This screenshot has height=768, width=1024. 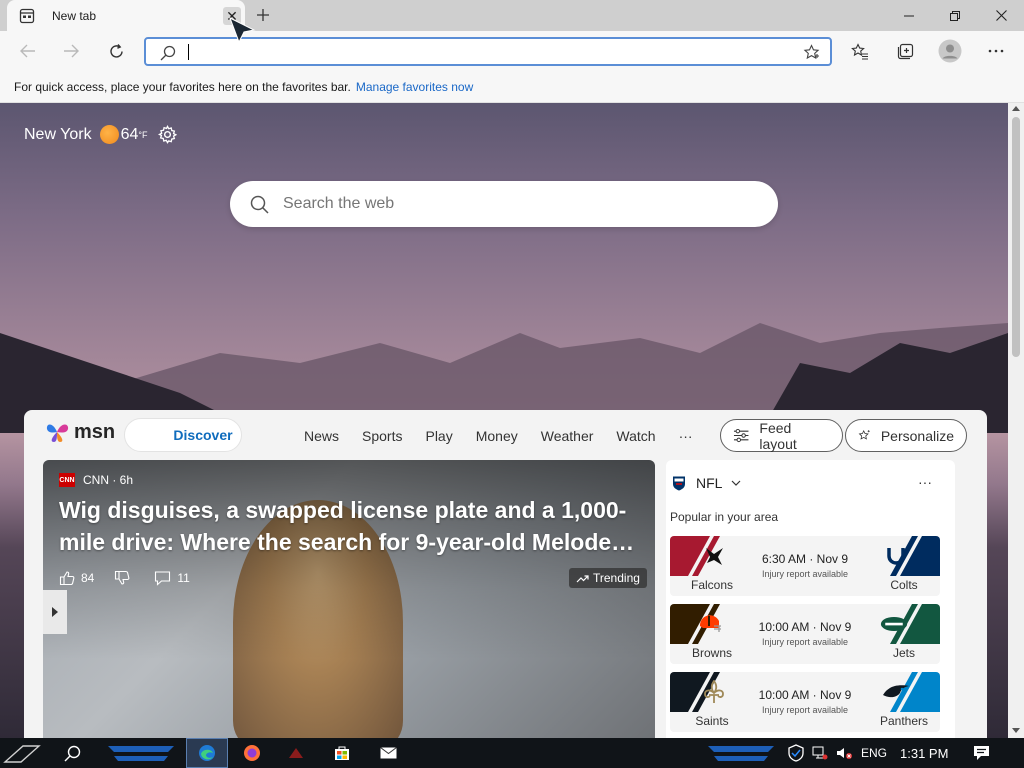 I want to click on scroll-thumb, so click(x=1016, y=237).